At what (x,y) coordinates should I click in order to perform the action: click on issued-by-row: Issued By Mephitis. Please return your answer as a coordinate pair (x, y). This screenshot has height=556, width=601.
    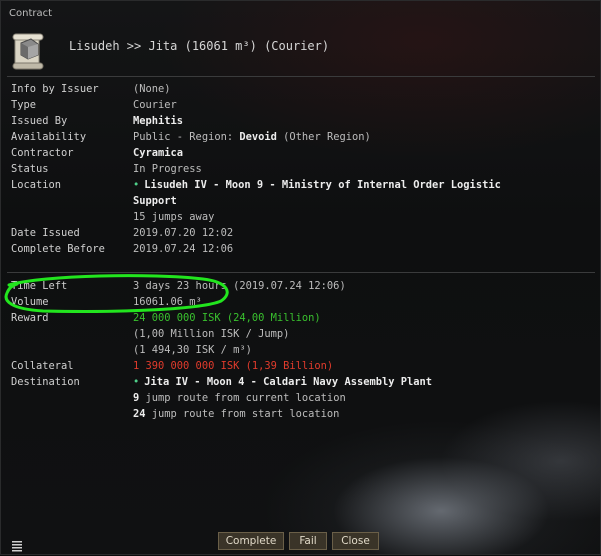
    Looking at the image, I should click on (301, 121).